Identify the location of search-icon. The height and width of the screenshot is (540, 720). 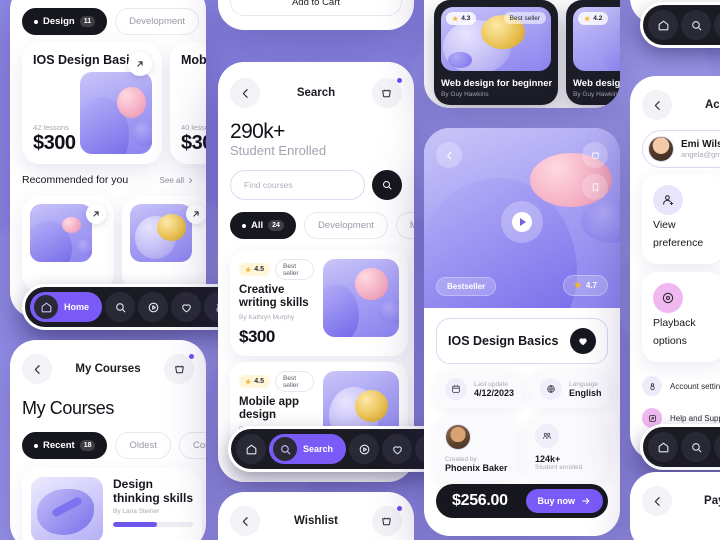
(696, 25).